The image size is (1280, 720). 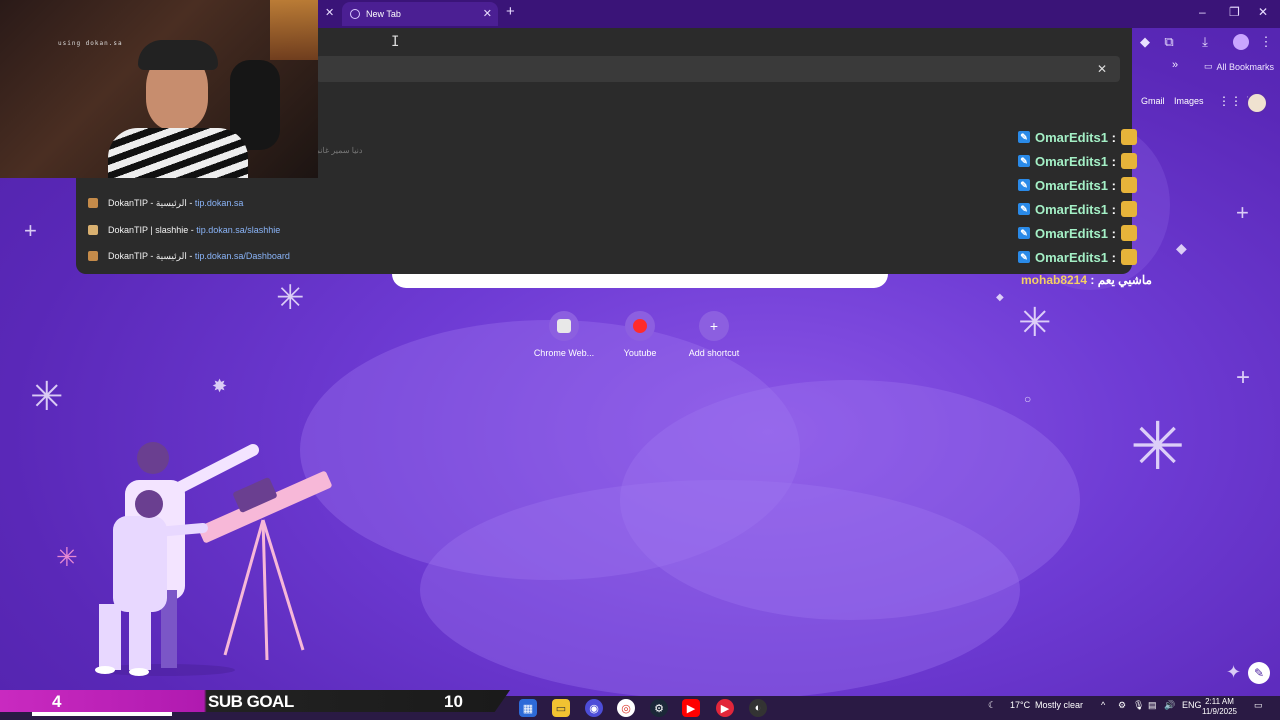 What do you see at coordinates (395, 42) in the screenshot?
I see `text-cursor-icon: I` at bounding box center [395, 42].